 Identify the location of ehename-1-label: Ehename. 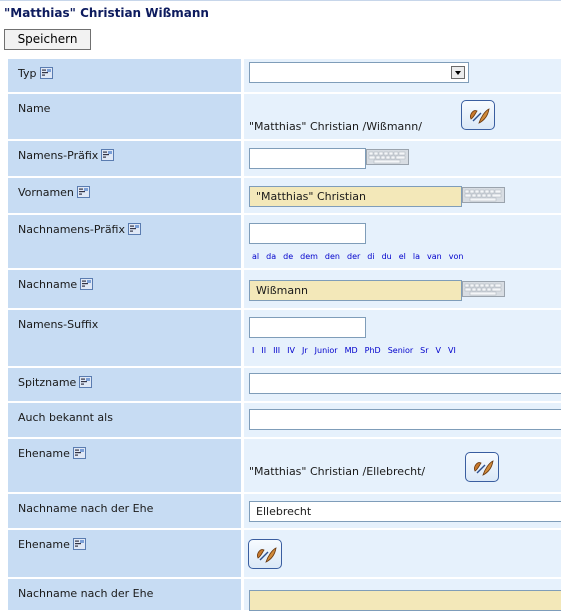
(44, 453).